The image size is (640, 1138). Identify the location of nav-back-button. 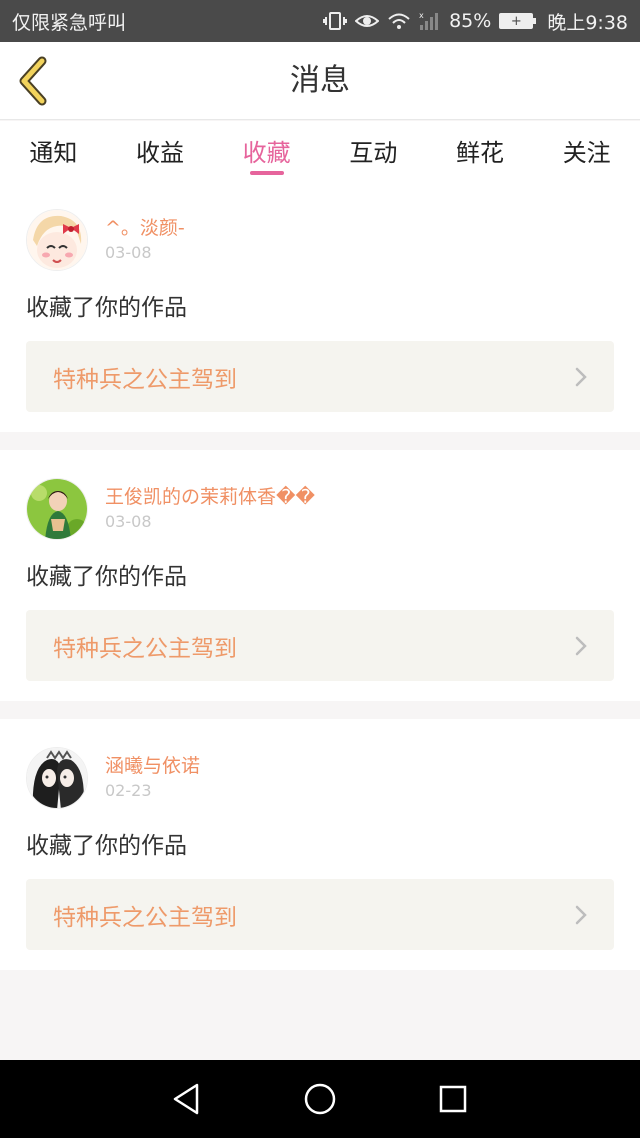
(187, 1099).